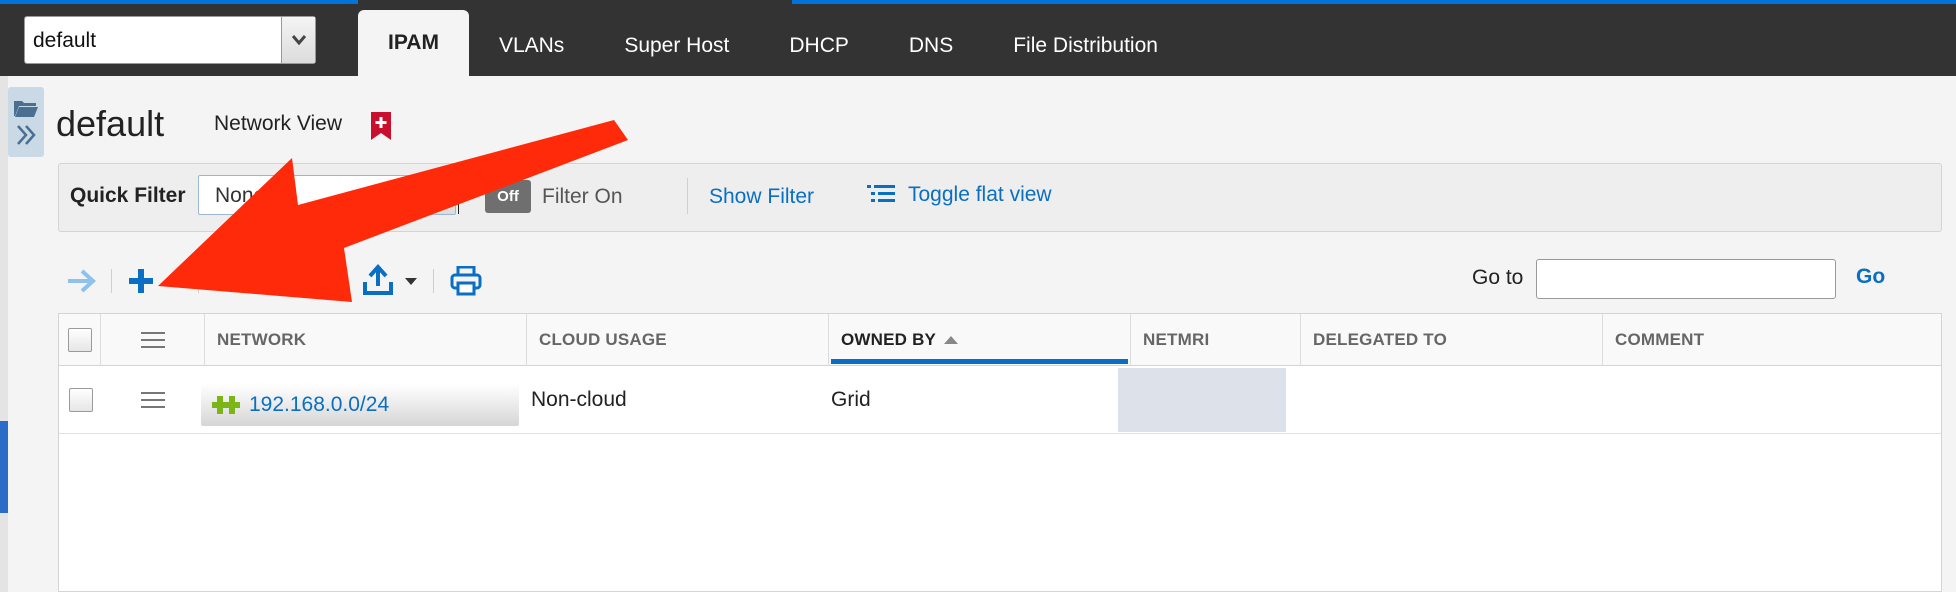 This screenshot has width=1956, height=592. I want to click on column-header-owned-by-label: OWNED BY, so click(889, 339).